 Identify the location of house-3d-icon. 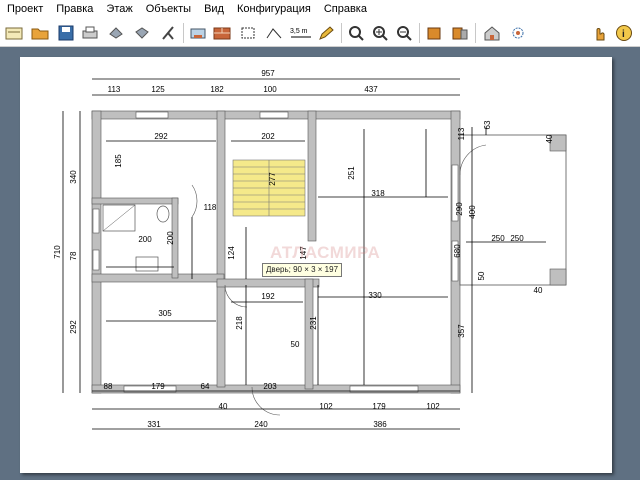
(492, 33).